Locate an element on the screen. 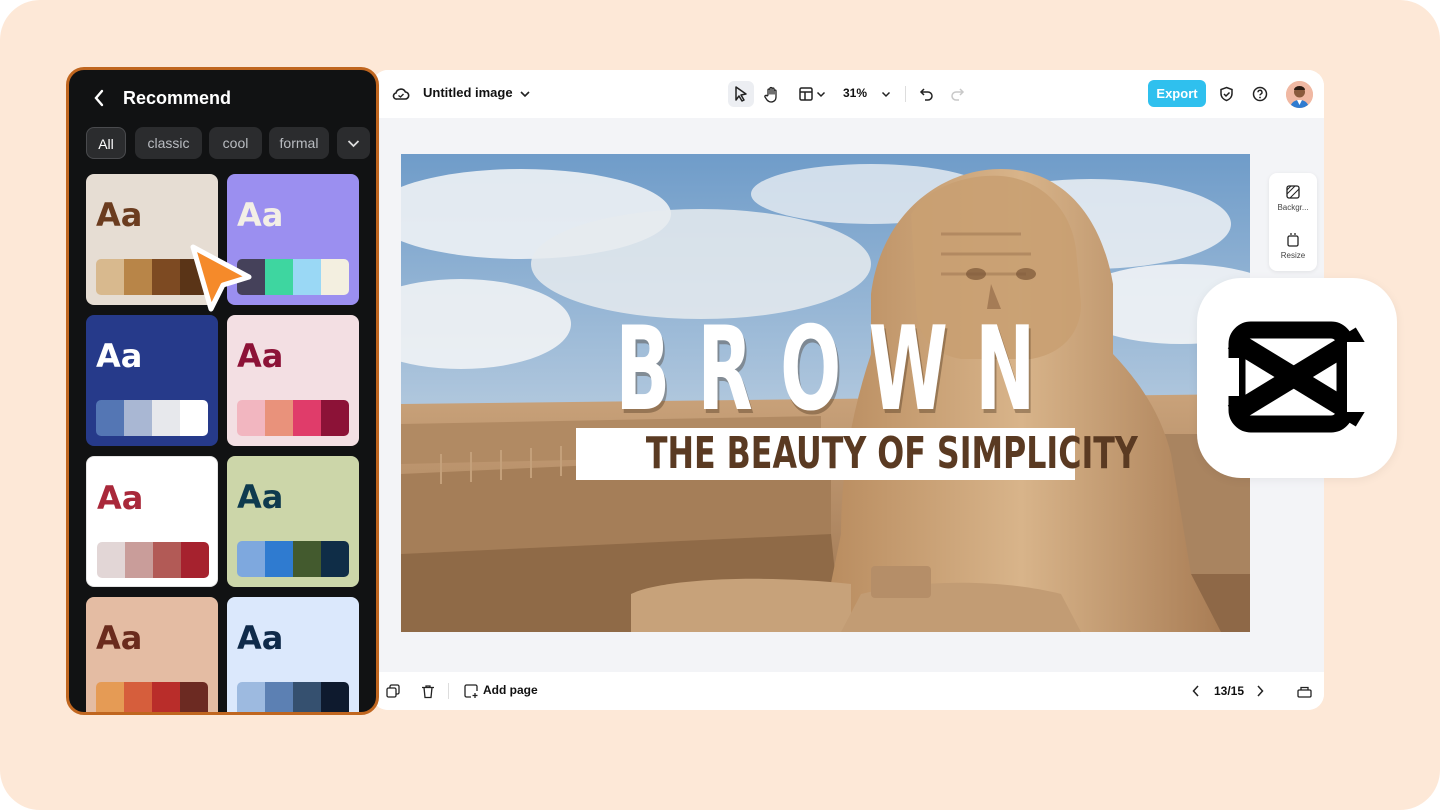  add-page-button: Add page is located at coordinates (510, 690).